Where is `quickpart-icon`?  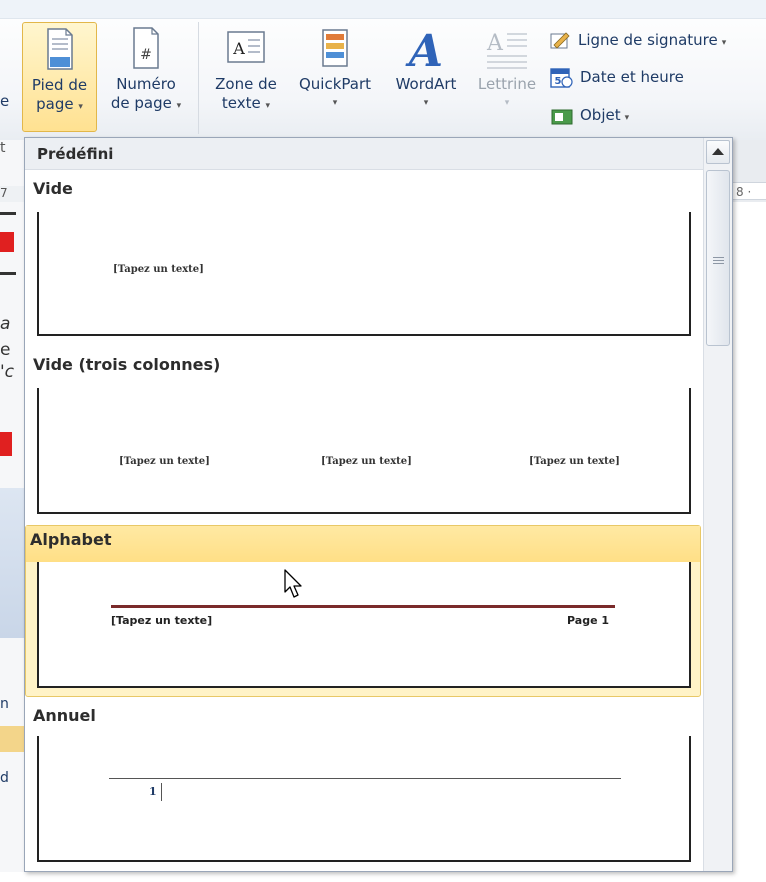 quickpart-icon is located at coordinates (335, 48).